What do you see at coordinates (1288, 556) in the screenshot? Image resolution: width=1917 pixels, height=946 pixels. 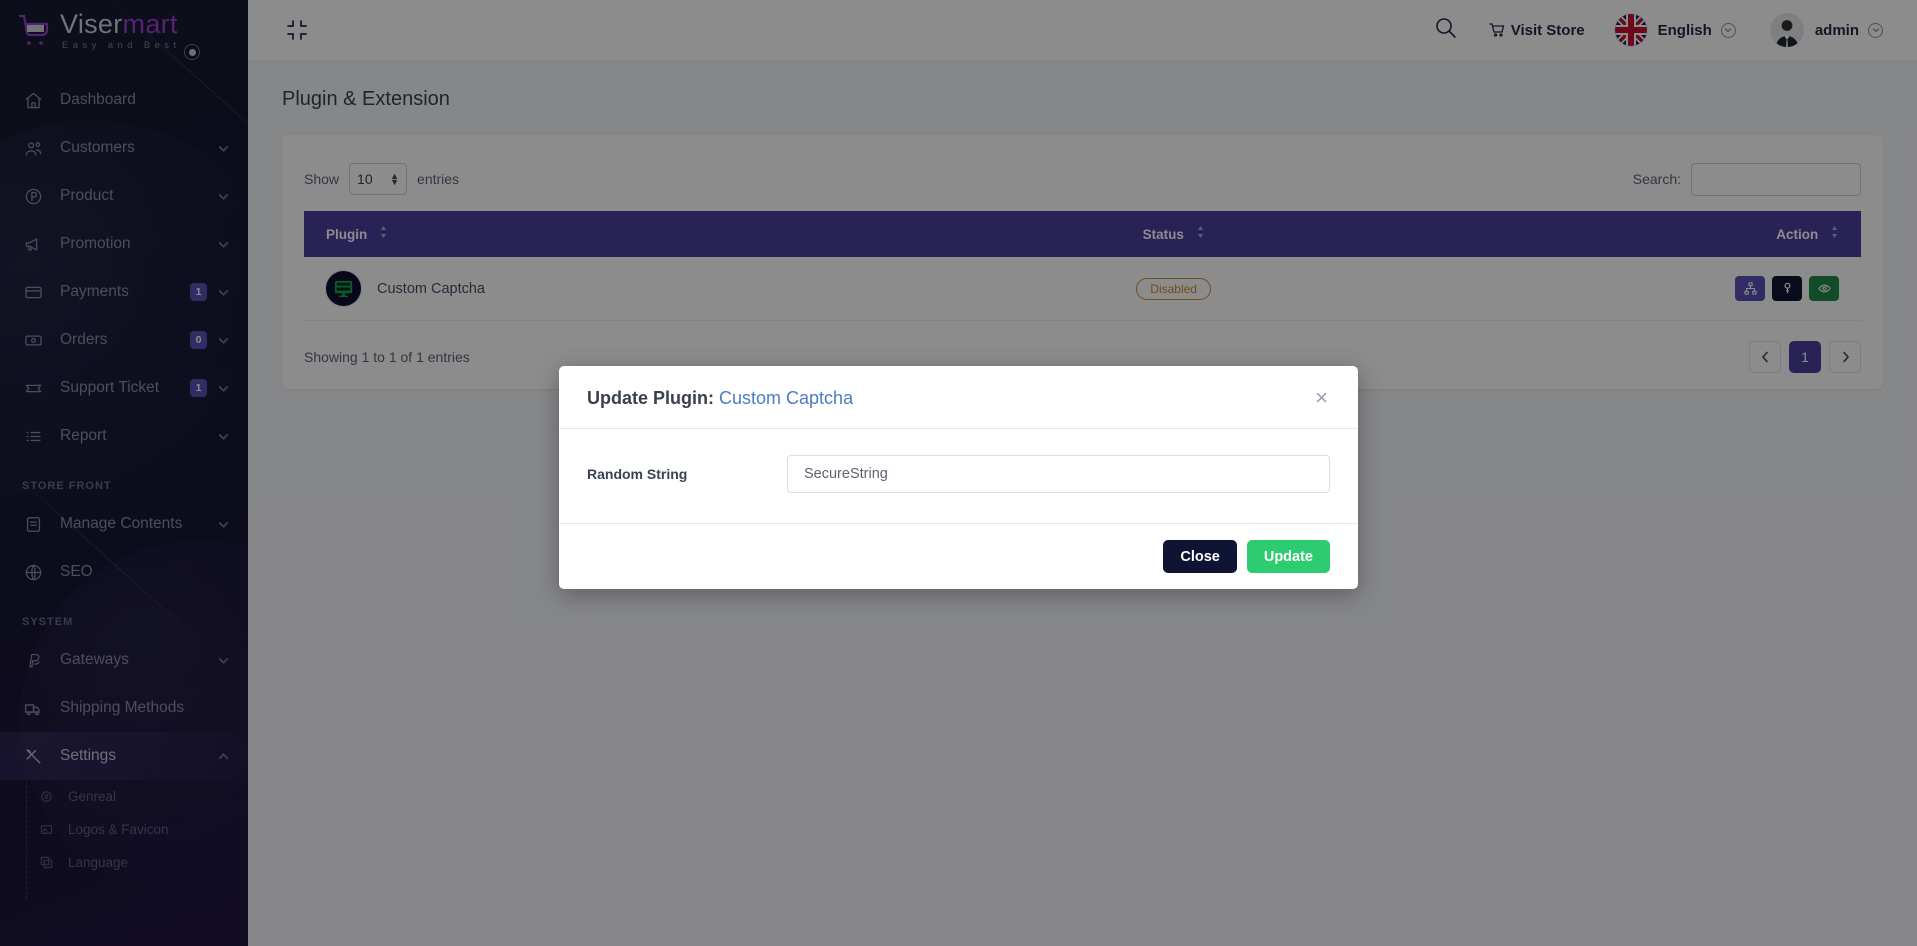 I see `update-button: Update` at bounding box center [1288, 556].